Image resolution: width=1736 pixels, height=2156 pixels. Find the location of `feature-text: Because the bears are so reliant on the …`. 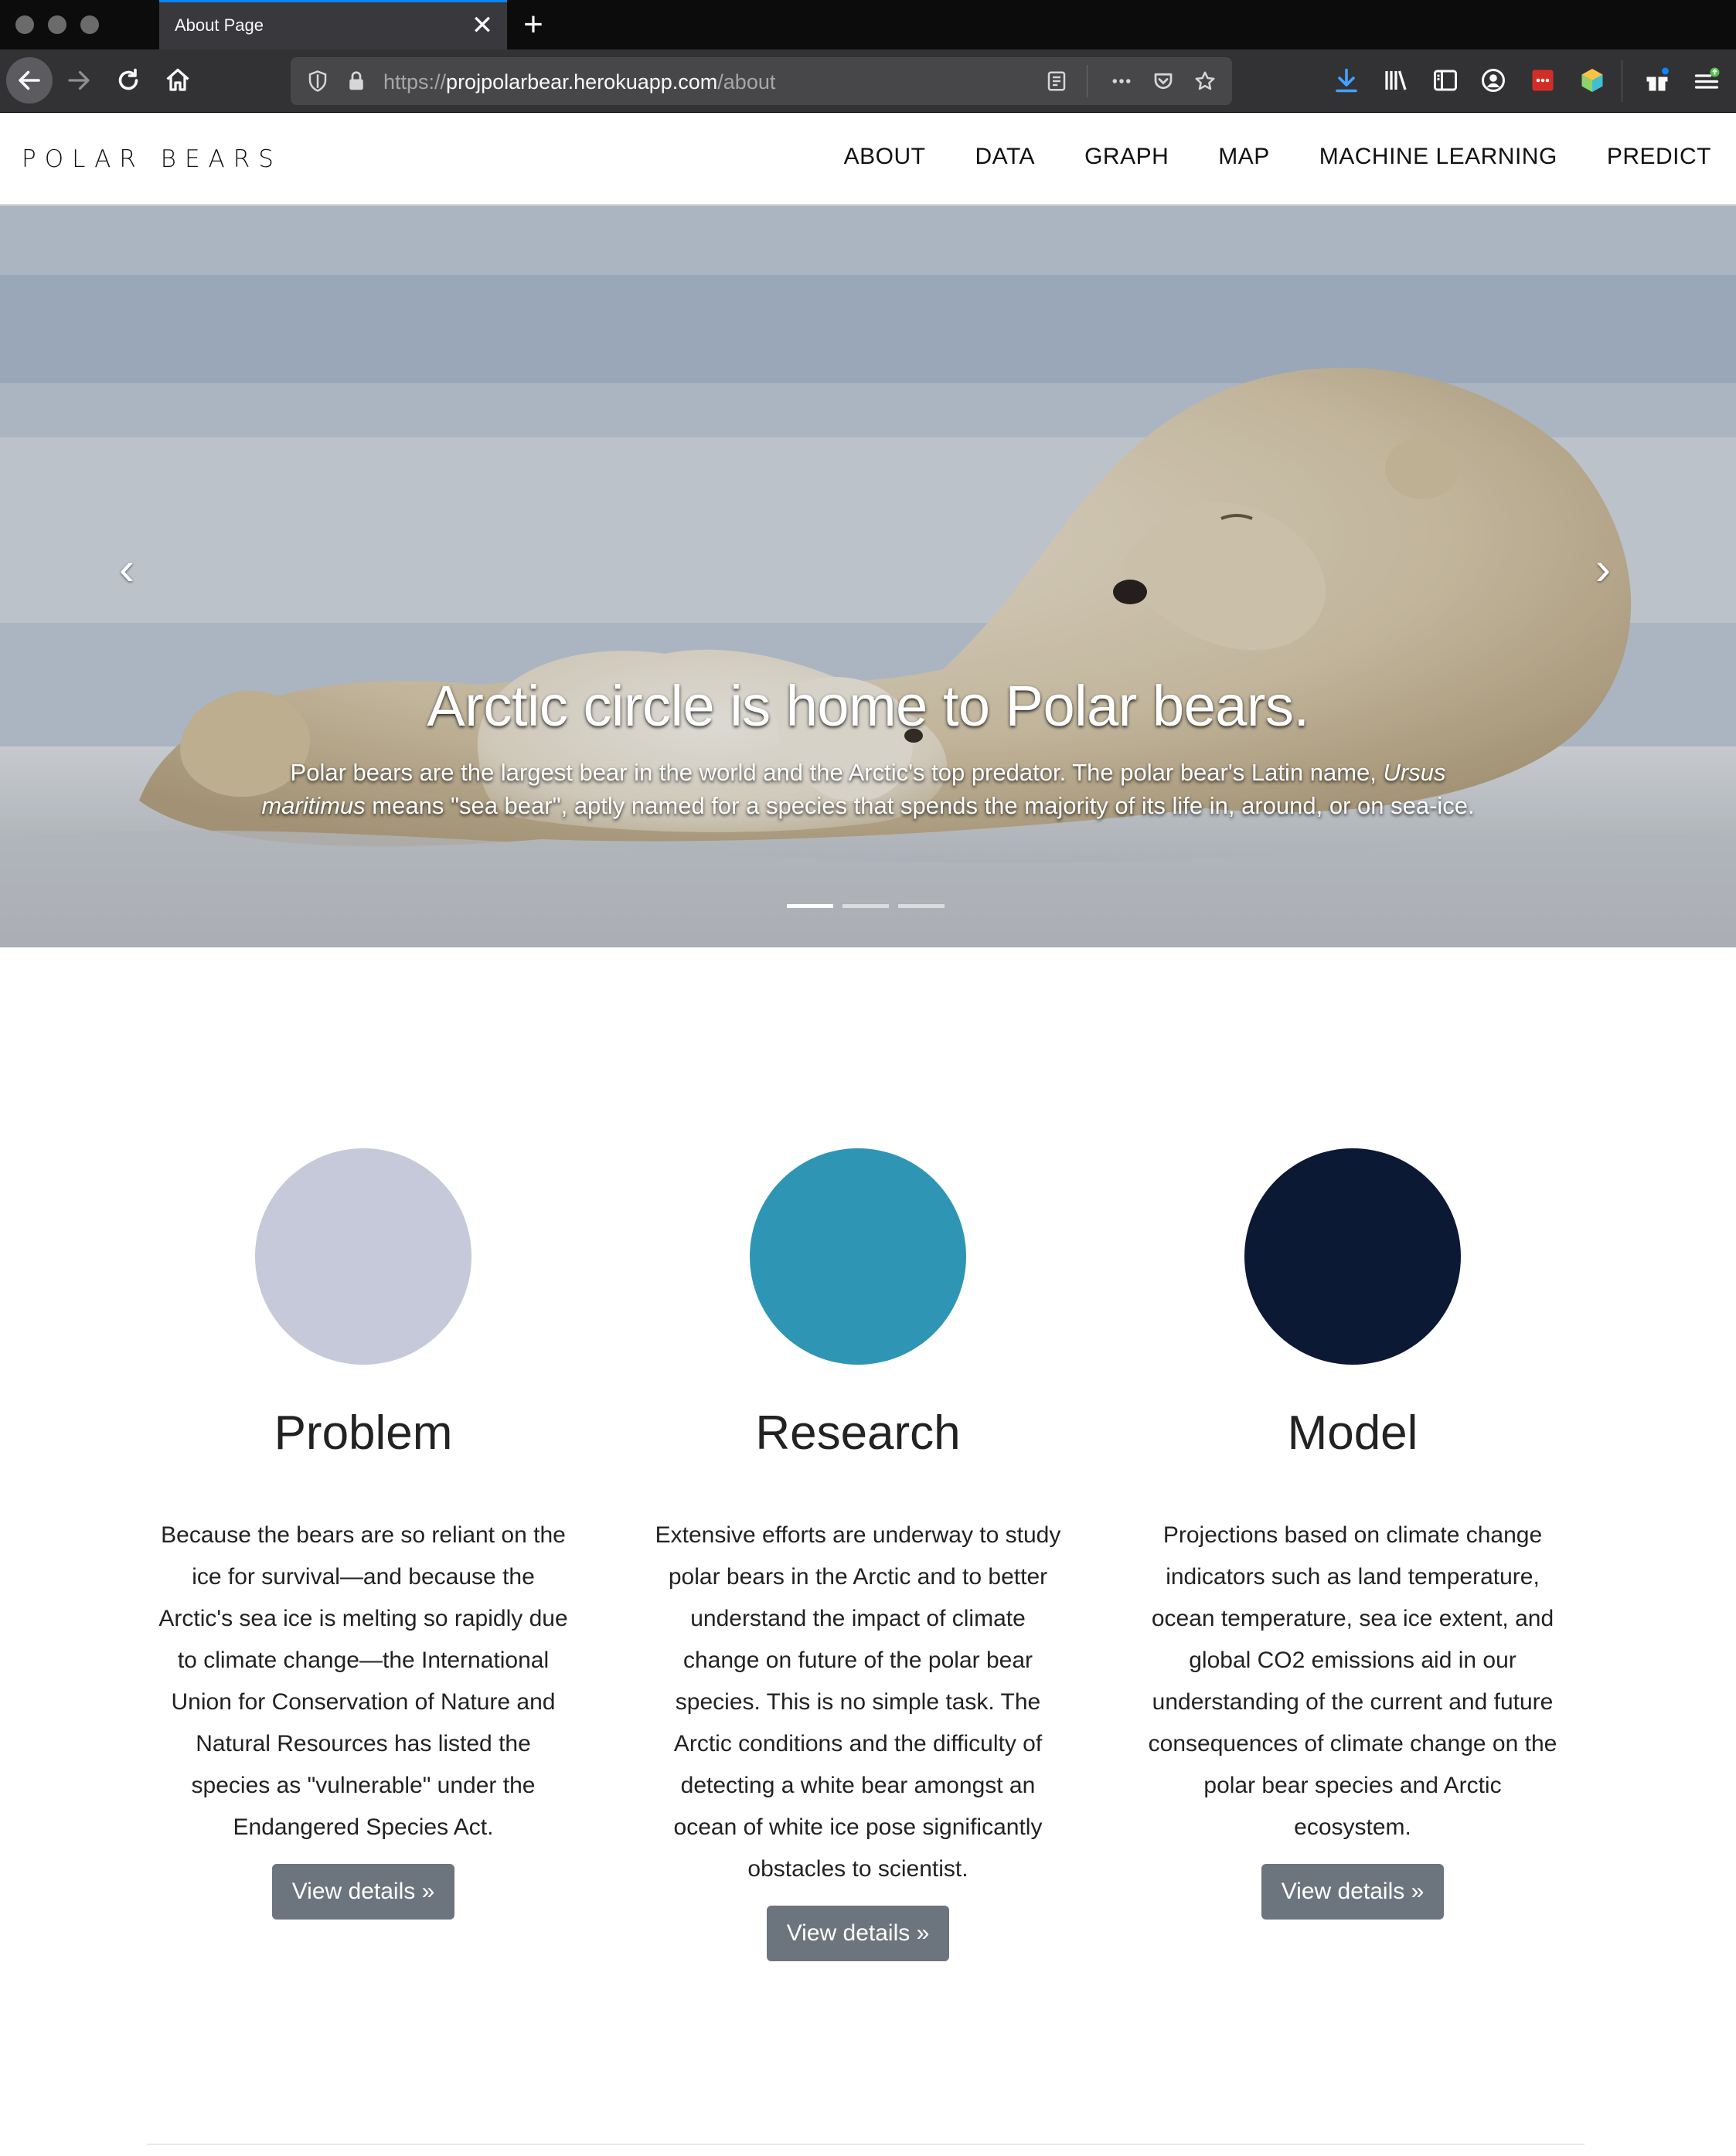

feature-text: Because the bears are so reliant on the … is located at coordinates (363, 1681).